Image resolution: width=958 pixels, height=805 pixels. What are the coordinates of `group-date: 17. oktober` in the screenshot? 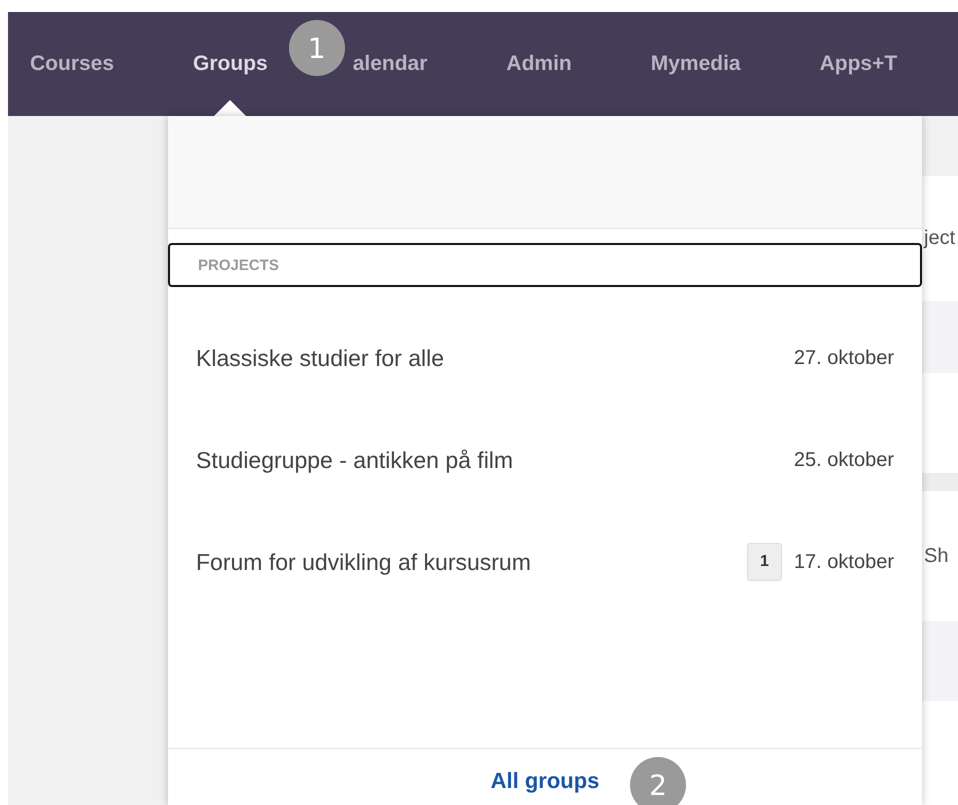 It's located at (844, 562).